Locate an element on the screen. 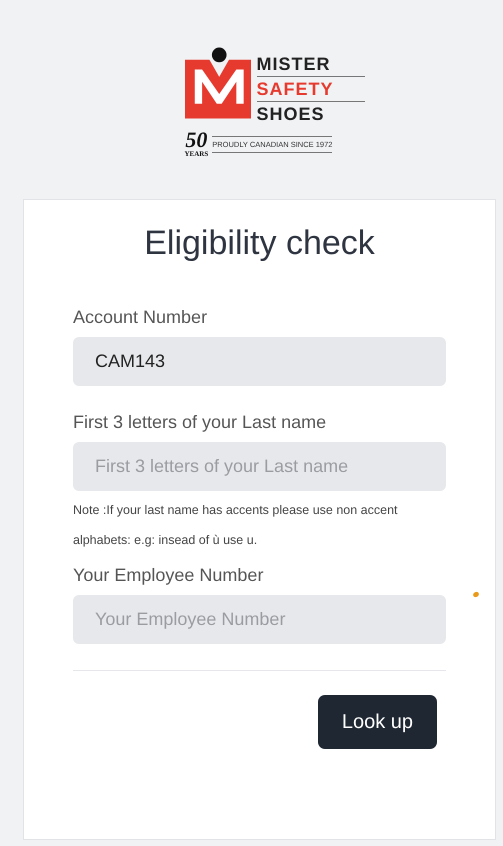 Image resolution: width=503 pixels, height=846 pixels. anniversary-number: 50 is located at coordinates (196, 140).